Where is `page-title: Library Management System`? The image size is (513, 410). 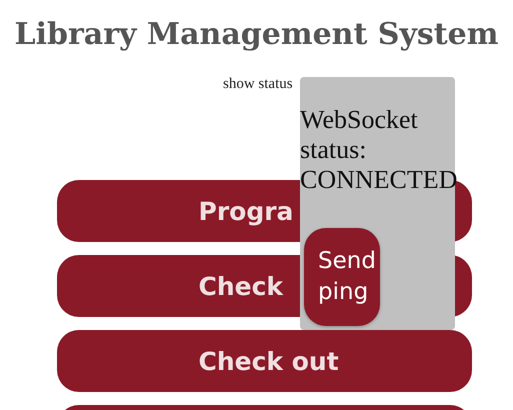 page-title: Library Management System is located at coordinates (256, 35).